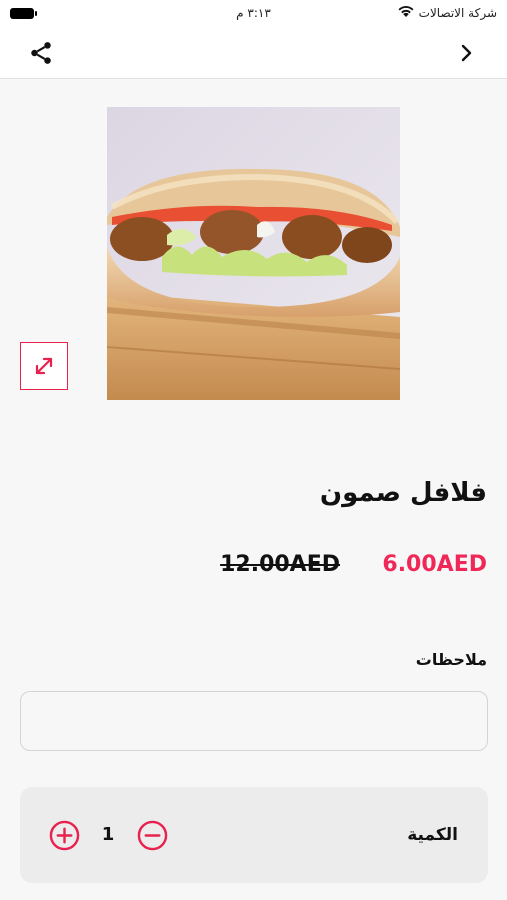 This screenshot has height=900, width=507. What do you see at coordinates (108, 834) in the screenshot?
I see `quantity-value: 1` at bounding box center [108, 834].